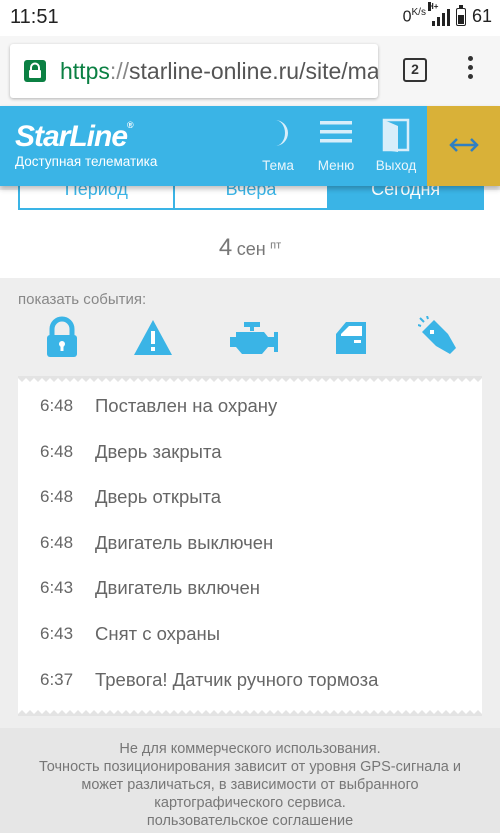 The width and height of the screenshot is (500, 833). Describe the element at coordinates (158, 633) in the screenshot. I see `event-text: Снят с охраны` at that location.